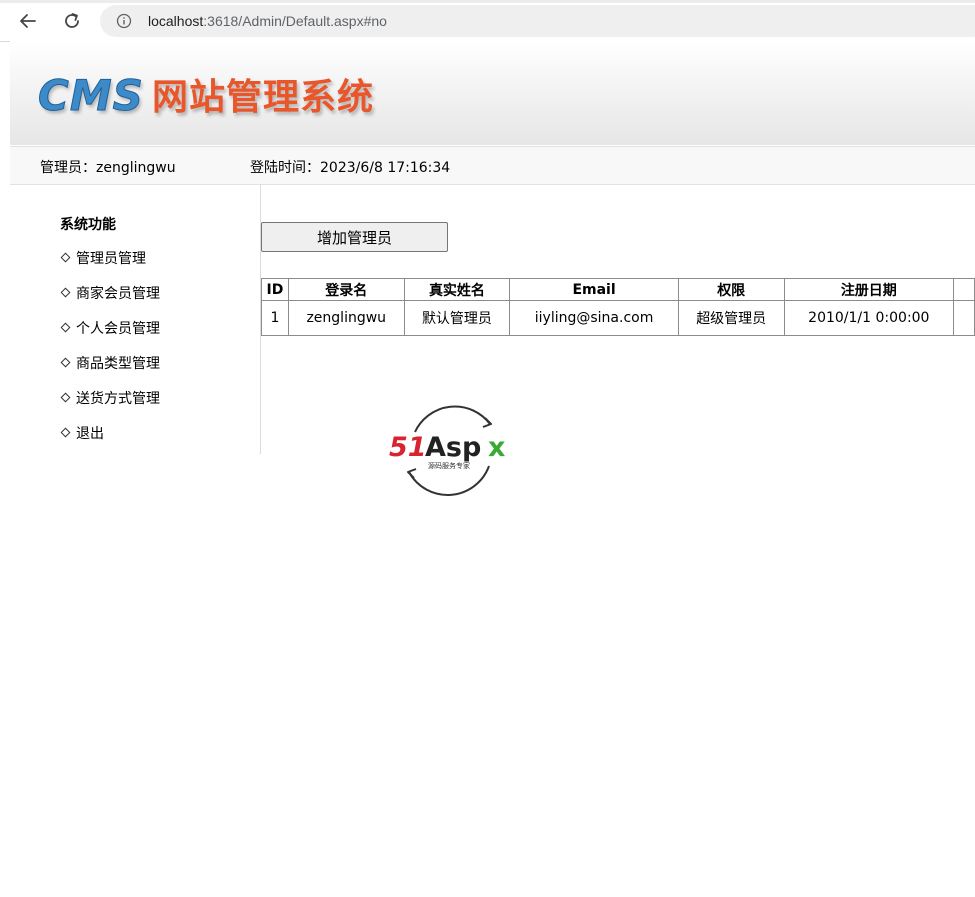 Image resolution: width=975 pixels, height=897 pixels. What do you see at coordinates (108, 168) in the screenshot?
I see `admin-name: 管理员：zenglingwu` at bounding box center [108, 168].